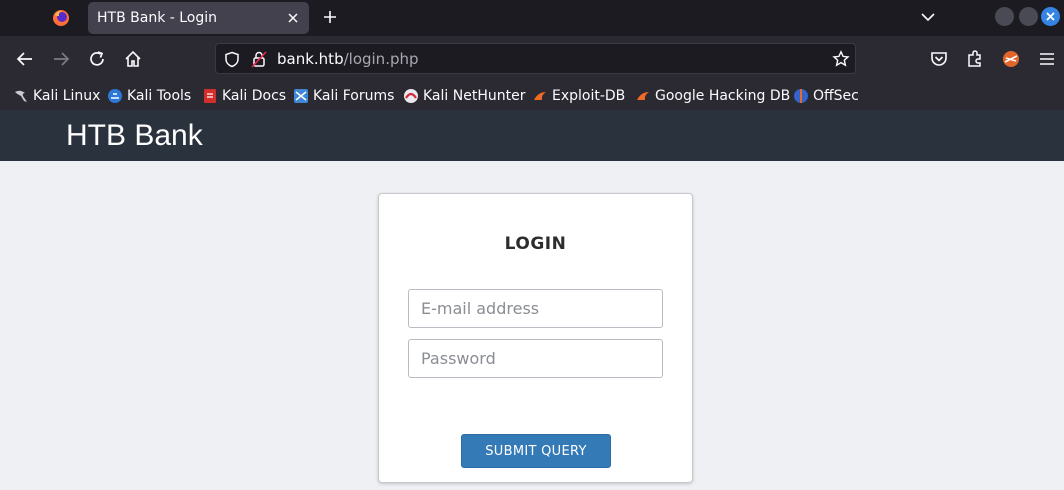 This screenshot has height=490, width=1064. What do you see at coordinates (25, 59) in the screenshot?
I see `back-arrow-icon` at bounding box center [25, 59].